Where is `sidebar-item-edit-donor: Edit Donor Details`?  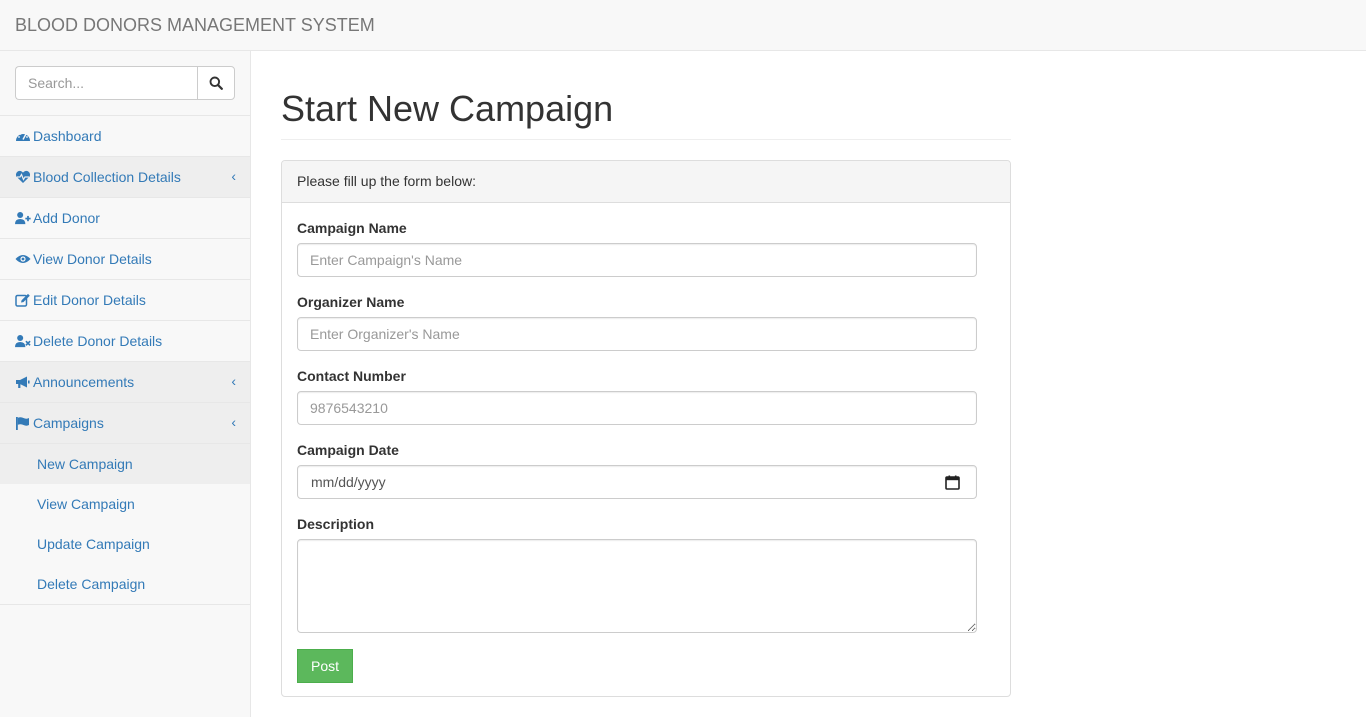
sidebar-item-edit-donor: Edit Donor Details is located at coordinates (125, 300).